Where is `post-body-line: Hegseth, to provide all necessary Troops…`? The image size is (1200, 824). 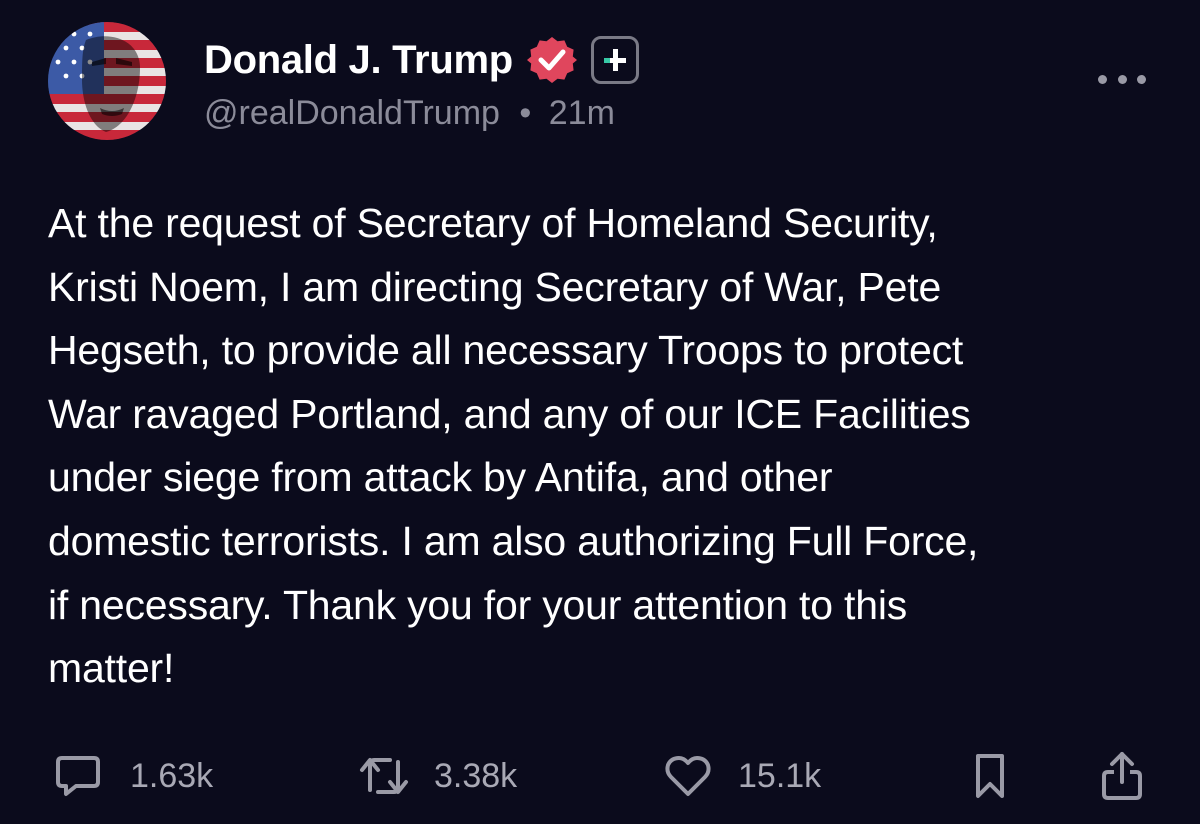
post-body-line: Hegseth, to provide all necessary Troops… is located at coordinates (506, 350).